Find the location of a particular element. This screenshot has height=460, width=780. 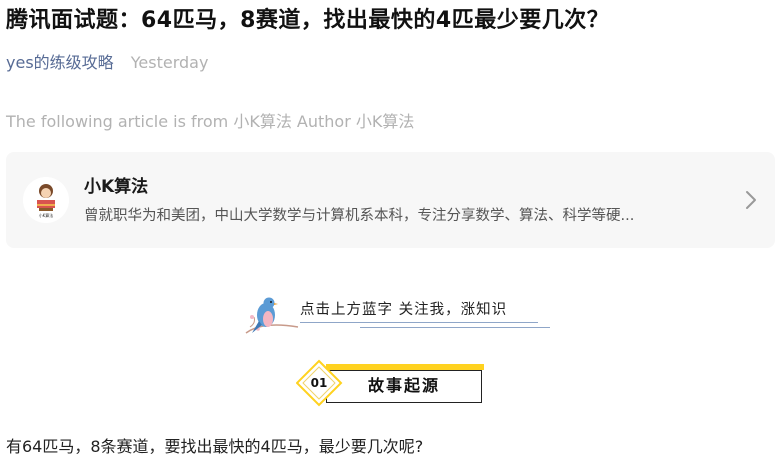

account-name-link: yes的练级攻略 is located at coordinates (60, 62).